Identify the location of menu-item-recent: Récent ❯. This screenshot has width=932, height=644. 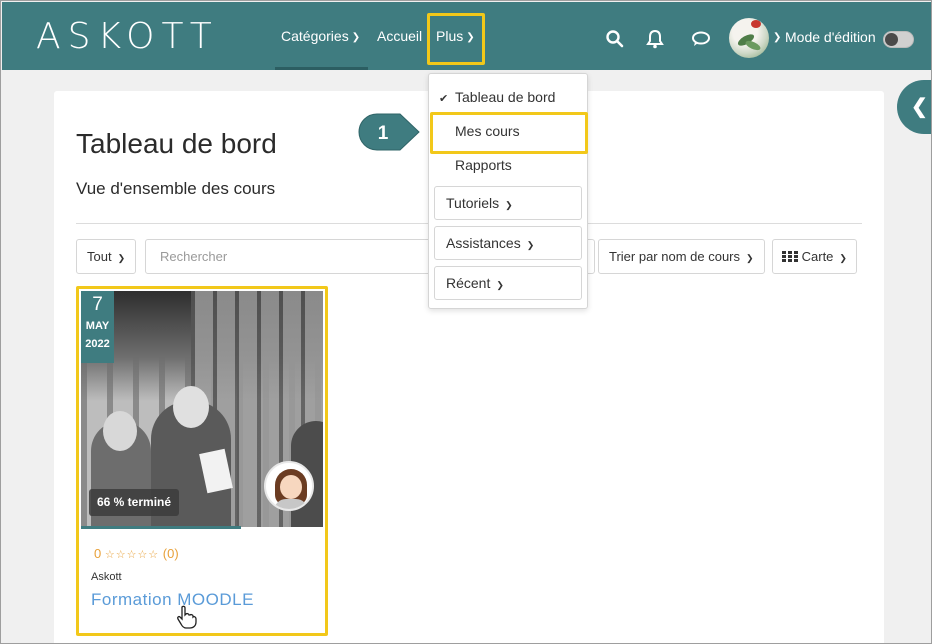
(508, 283).